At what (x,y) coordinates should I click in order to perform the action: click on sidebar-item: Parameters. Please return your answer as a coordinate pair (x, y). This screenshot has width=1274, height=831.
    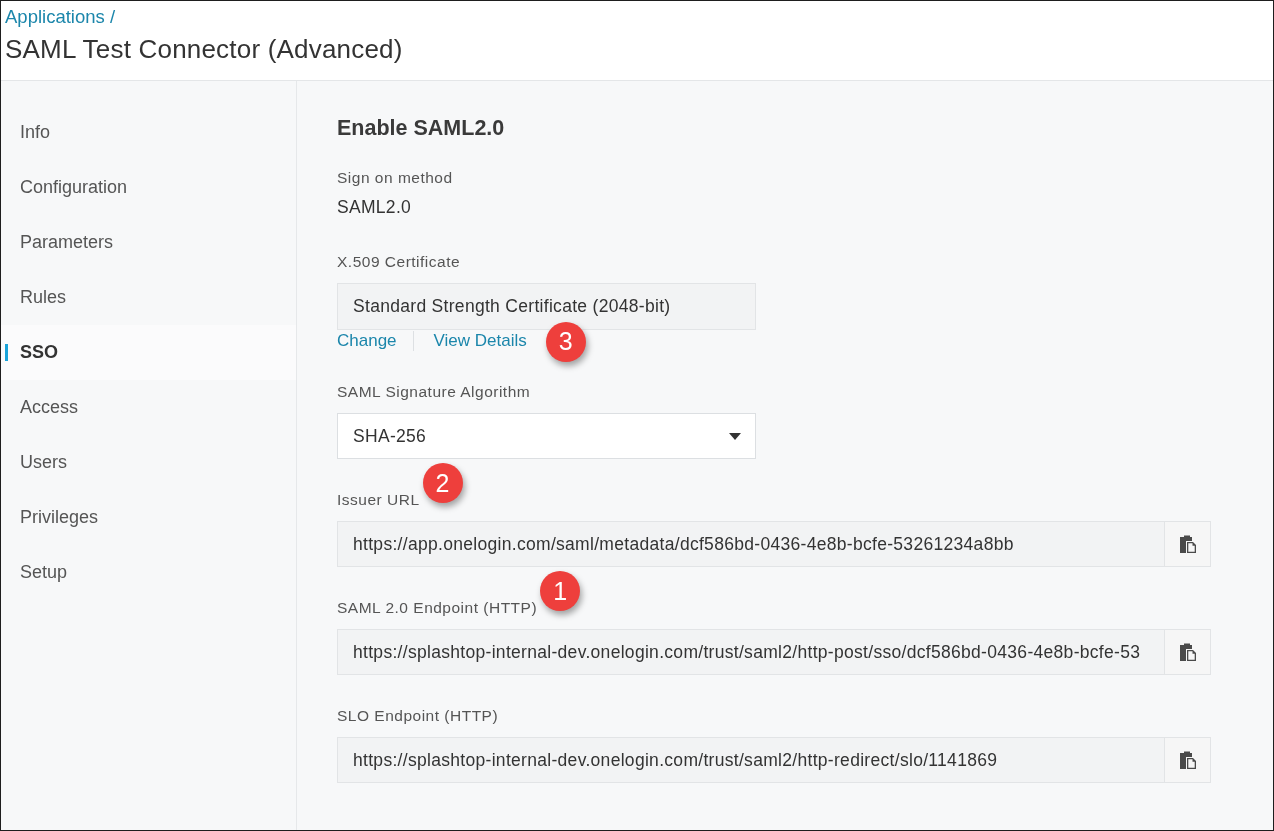
    Looking at the image, I should click on (148, 242).